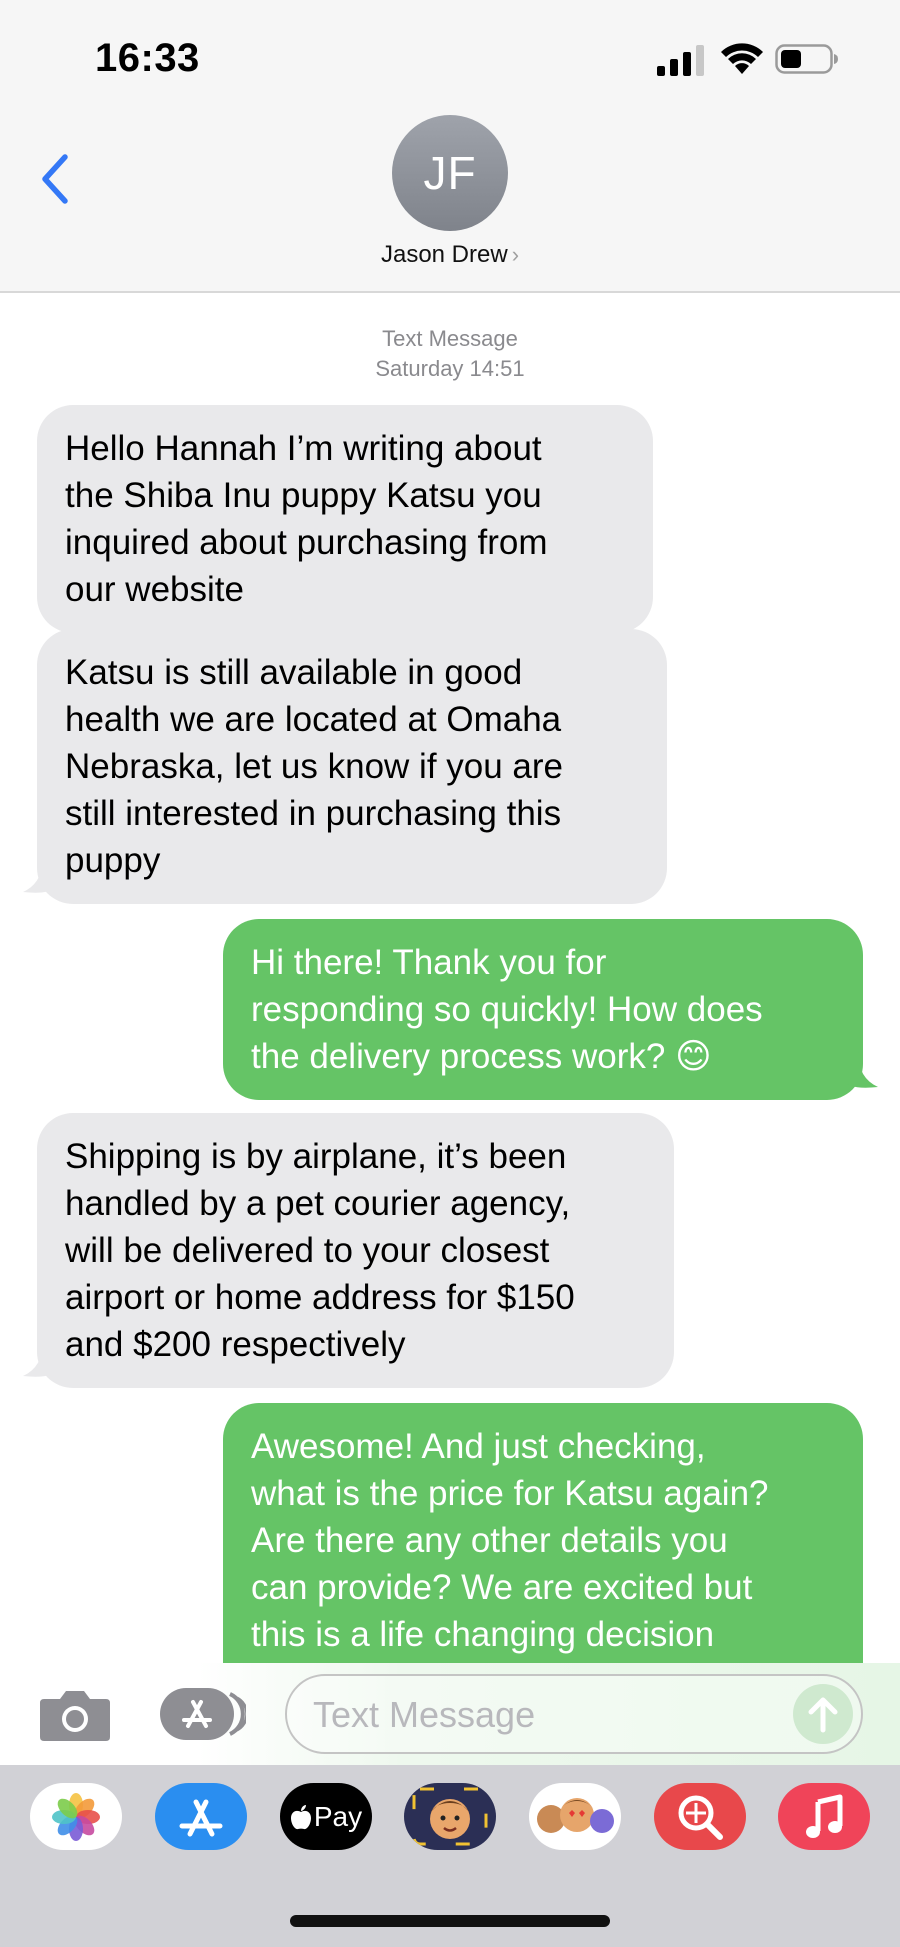 The height and width of the screenshot is (1947, 900). I want to click on message-line: health we are located at Omaha, so click(313, 719).